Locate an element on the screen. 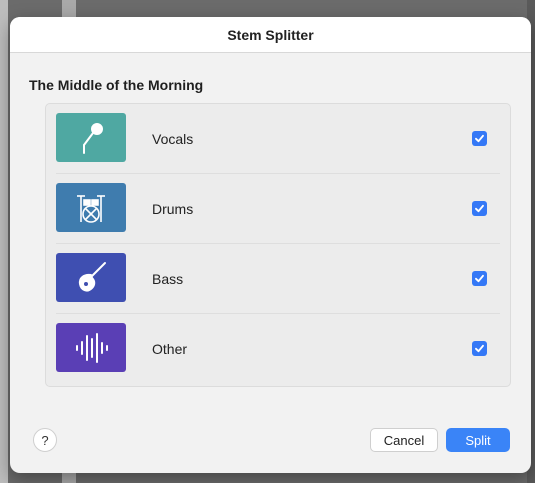  checkbox-vocals is located at coordinates (479, 138).